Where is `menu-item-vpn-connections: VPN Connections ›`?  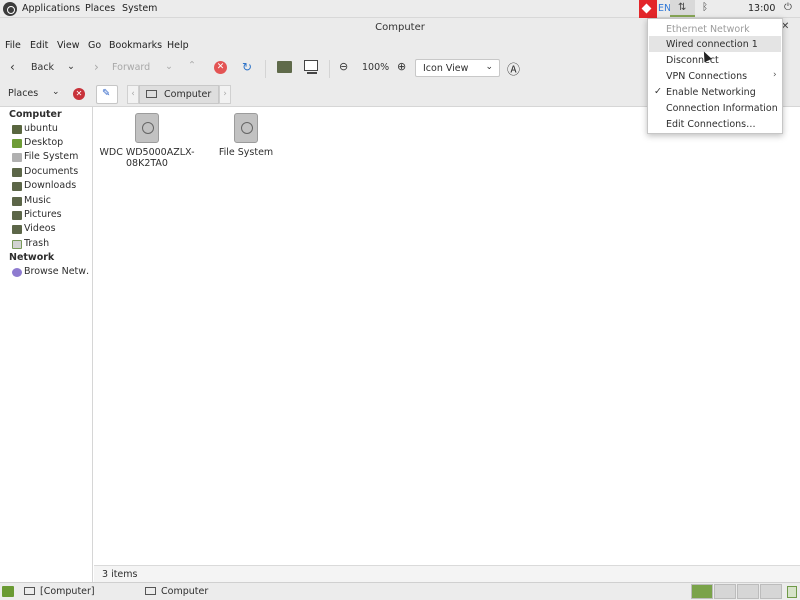
menu-item-vpn-connections: VPN Connections › is located at coordinates (715, 76).